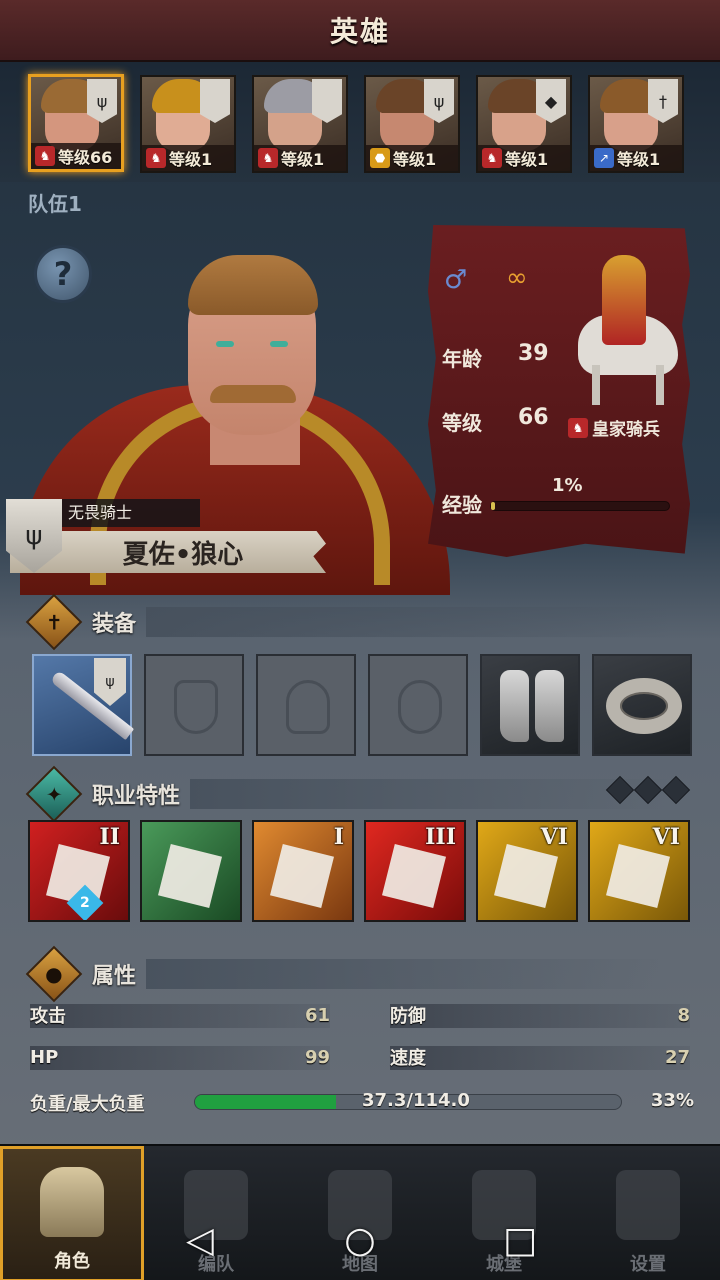  I want to click on boots-icon, so click(532, 706).